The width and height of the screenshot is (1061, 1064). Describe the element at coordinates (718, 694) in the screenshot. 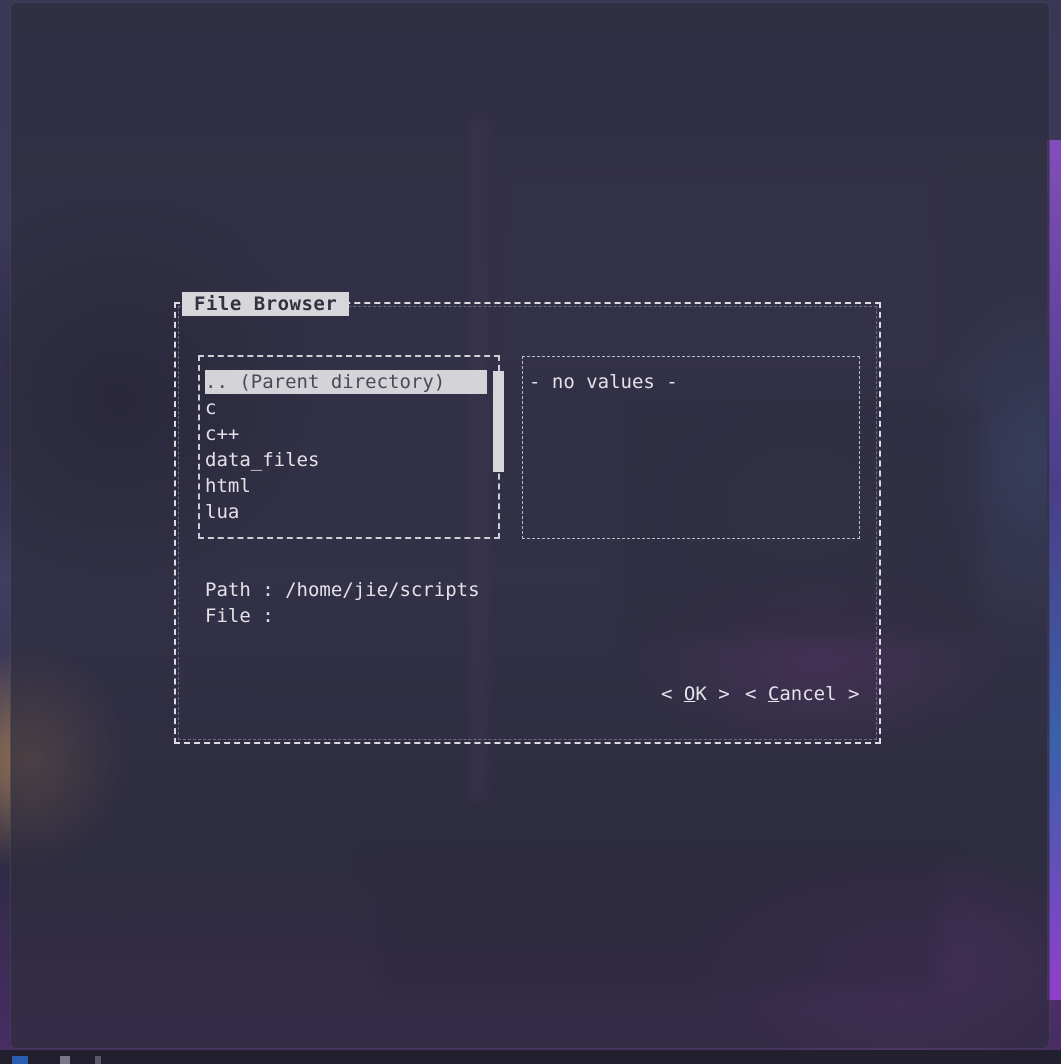

I see `ok-bracket-right: >` at that location.